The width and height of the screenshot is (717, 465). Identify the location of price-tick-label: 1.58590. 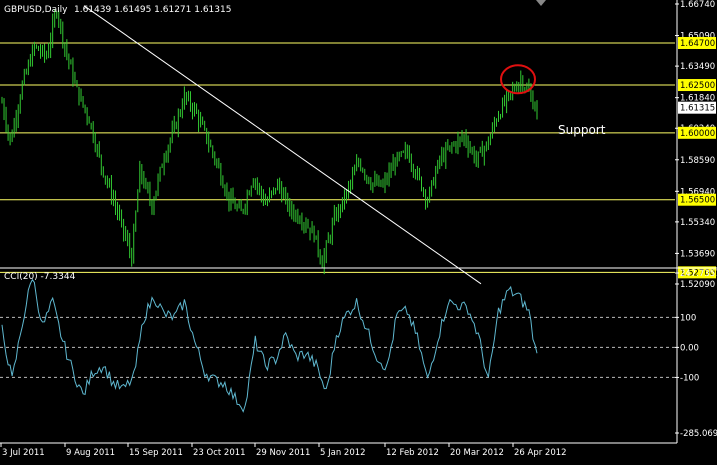
(697, 161).